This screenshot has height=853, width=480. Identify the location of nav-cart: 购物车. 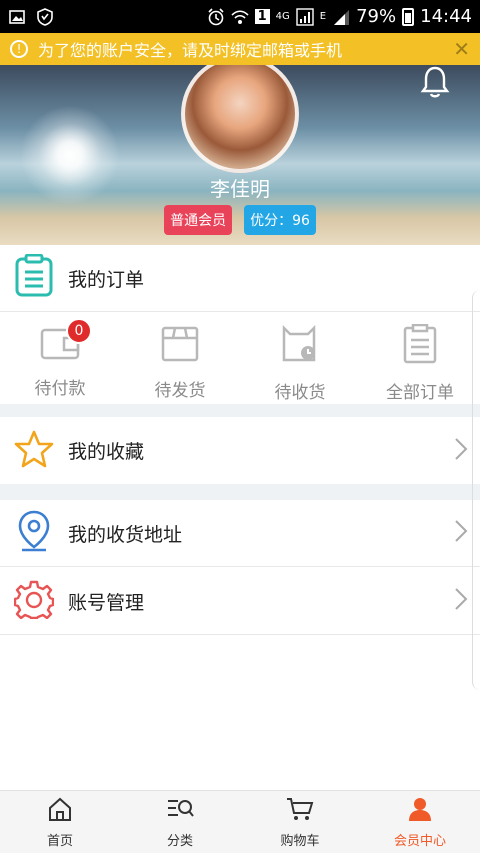
(300, 822).